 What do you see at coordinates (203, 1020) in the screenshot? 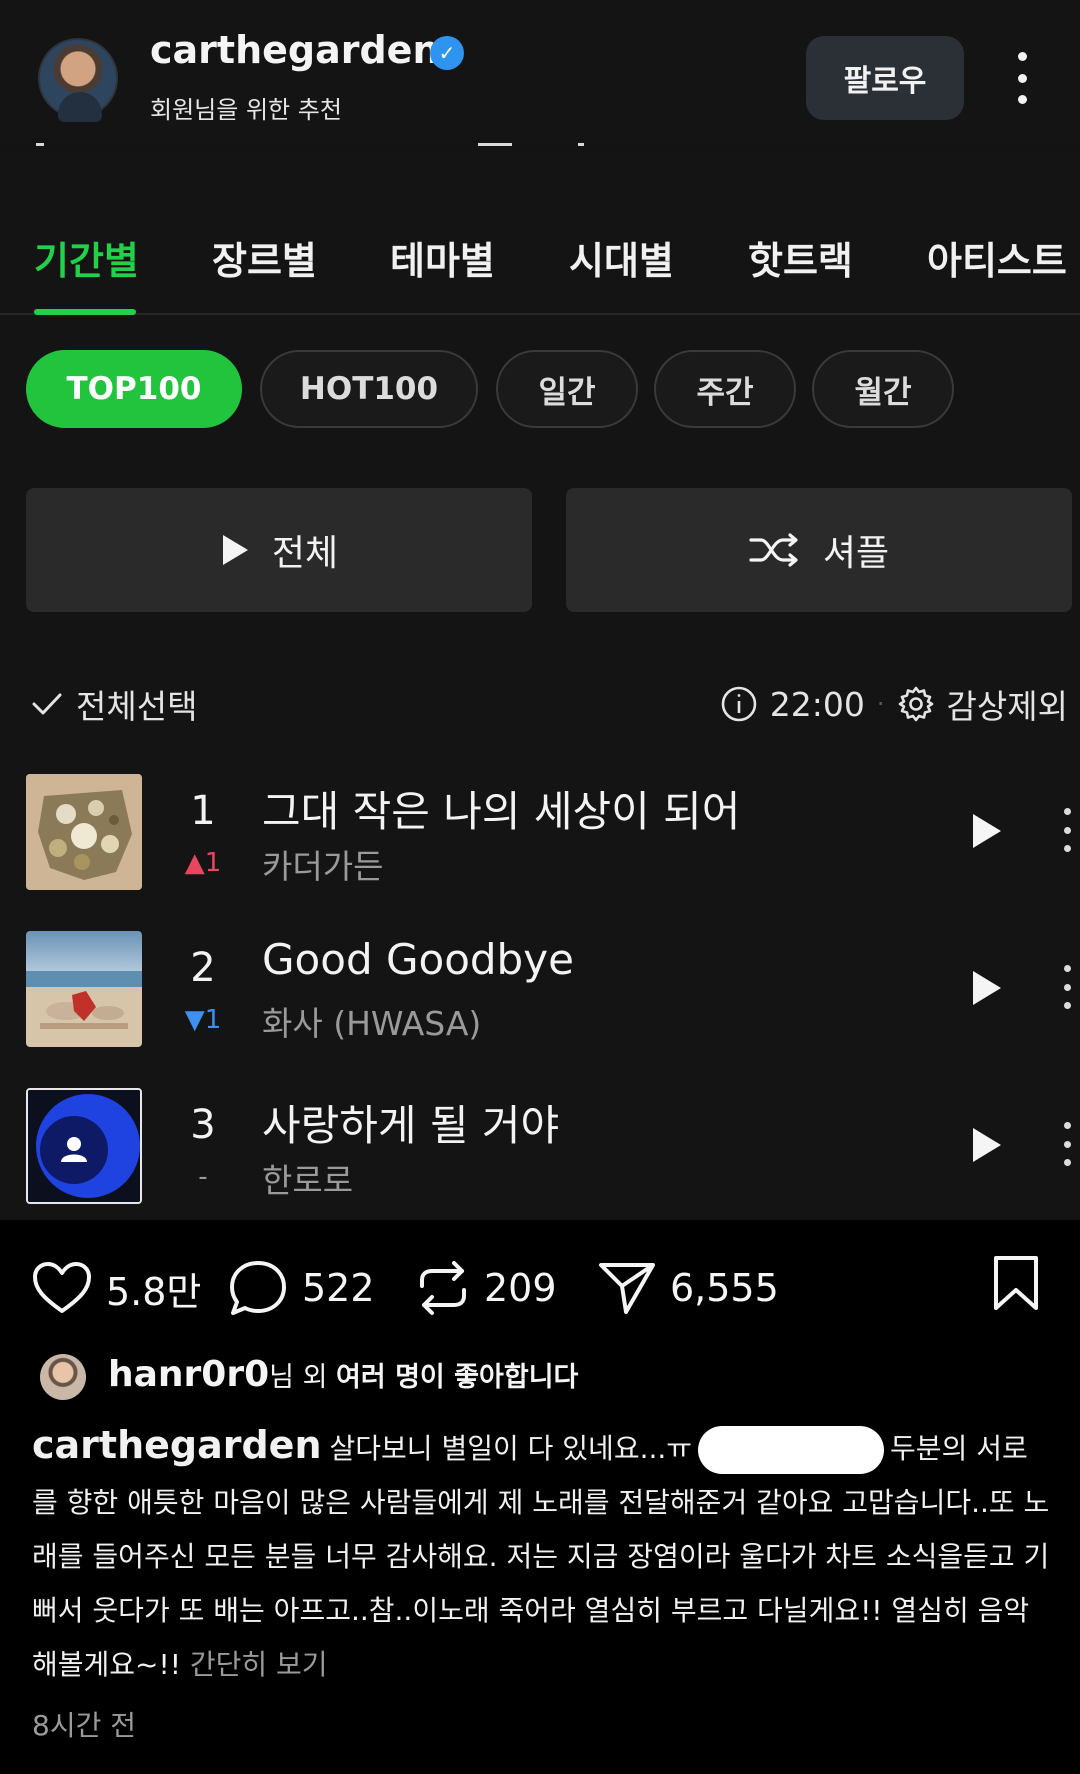
I see `rank-change-down: ▼1` at bounding box center [203, 1020].